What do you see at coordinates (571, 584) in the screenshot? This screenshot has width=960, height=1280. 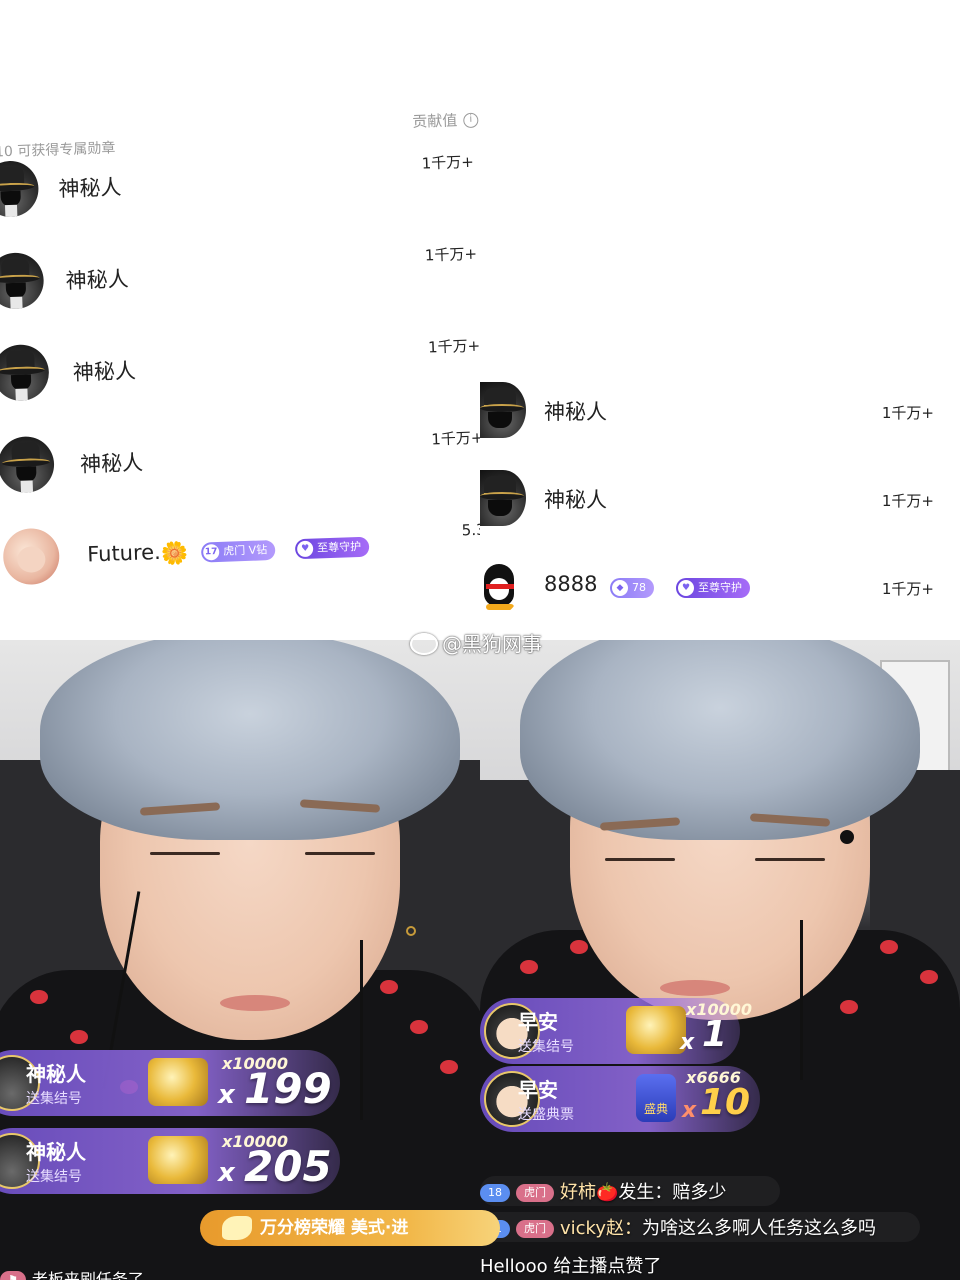 I see `user-name: 8888` at bounding box center [571, 584].